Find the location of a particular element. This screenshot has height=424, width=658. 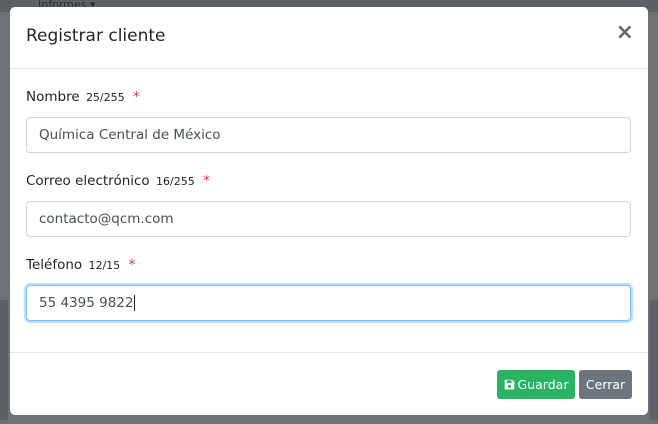

save-button: Guardar is located at coordinates (536, 384).